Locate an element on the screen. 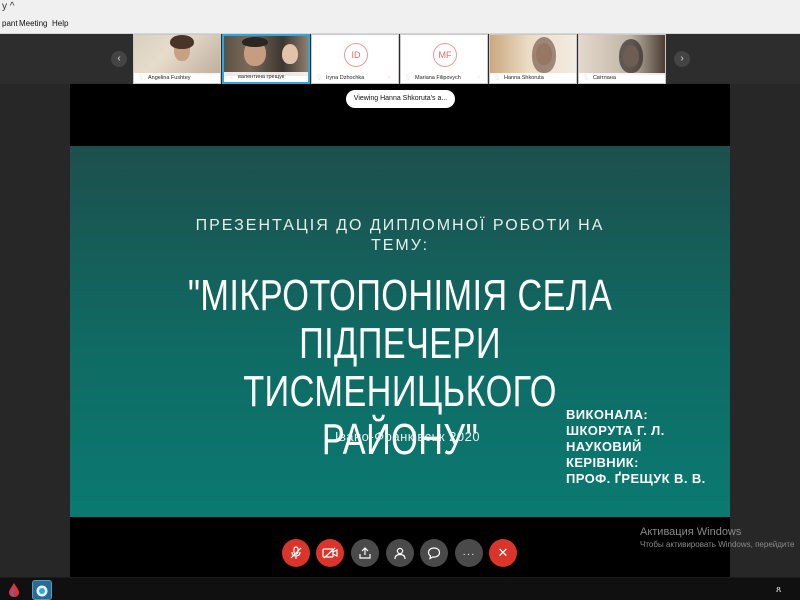 Image resolution: width=800 pixels, height=600 pixels. chevron-left-icon: ‹ is located at coordinates (119, 58).